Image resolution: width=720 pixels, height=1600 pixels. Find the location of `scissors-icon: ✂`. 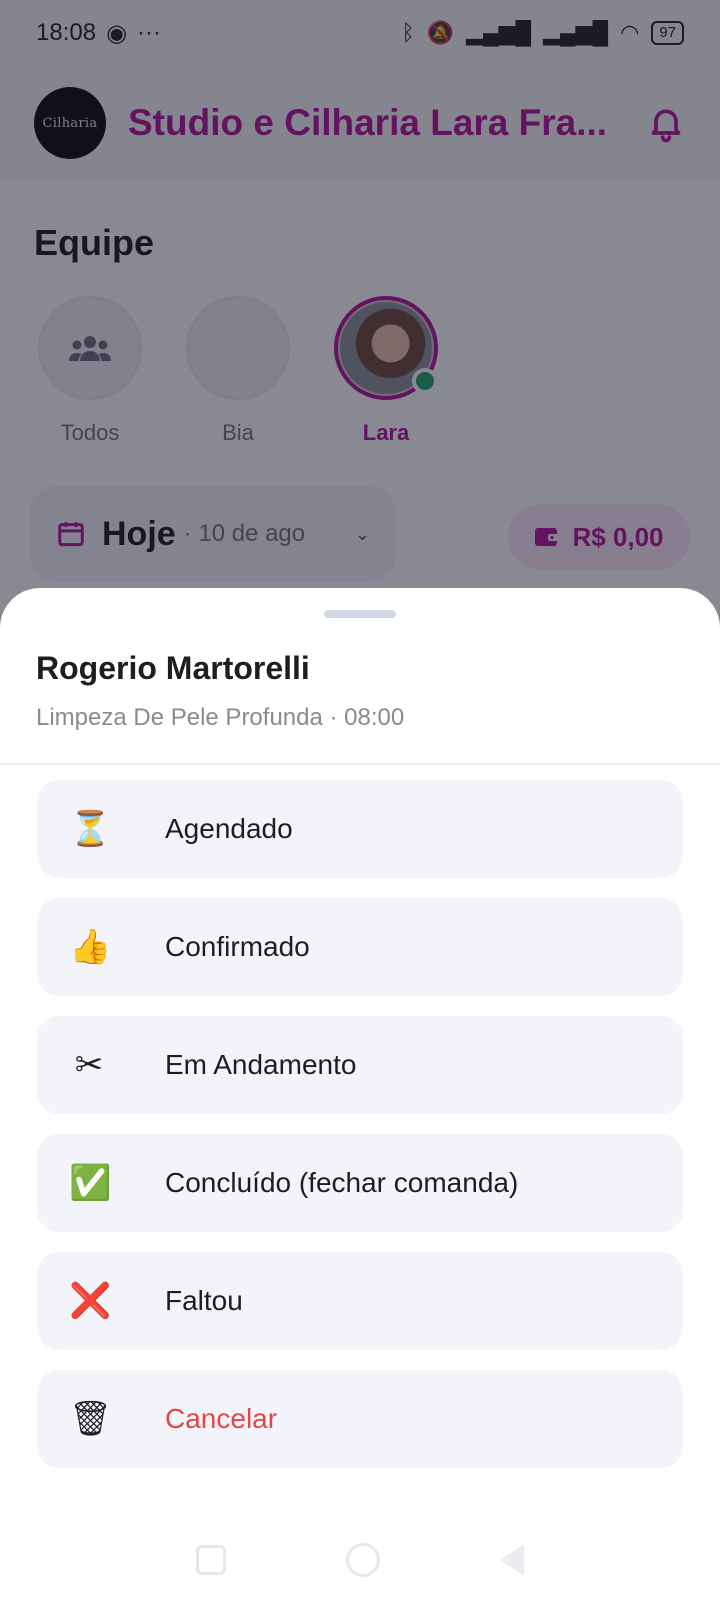

scissors-icon: ✂ is located at coordinates (89, 1065).